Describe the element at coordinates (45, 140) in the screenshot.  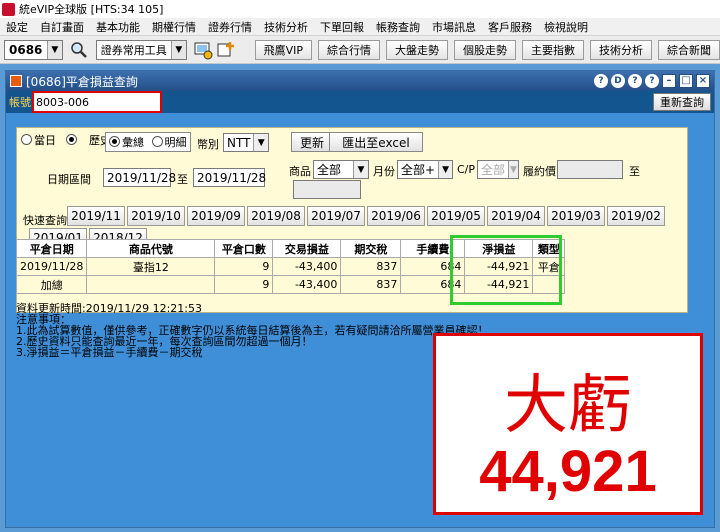
I see `radio-today-label: 當日` at that location.